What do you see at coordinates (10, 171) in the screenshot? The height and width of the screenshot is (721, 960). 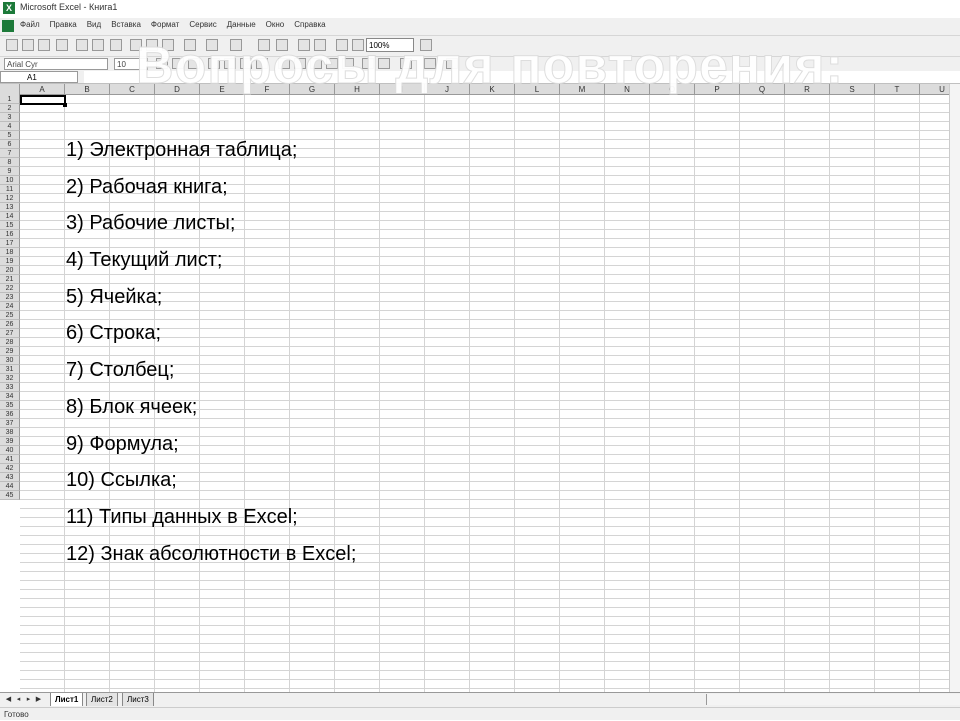 I see `row-header: 9` at bounding box center [10, 171].